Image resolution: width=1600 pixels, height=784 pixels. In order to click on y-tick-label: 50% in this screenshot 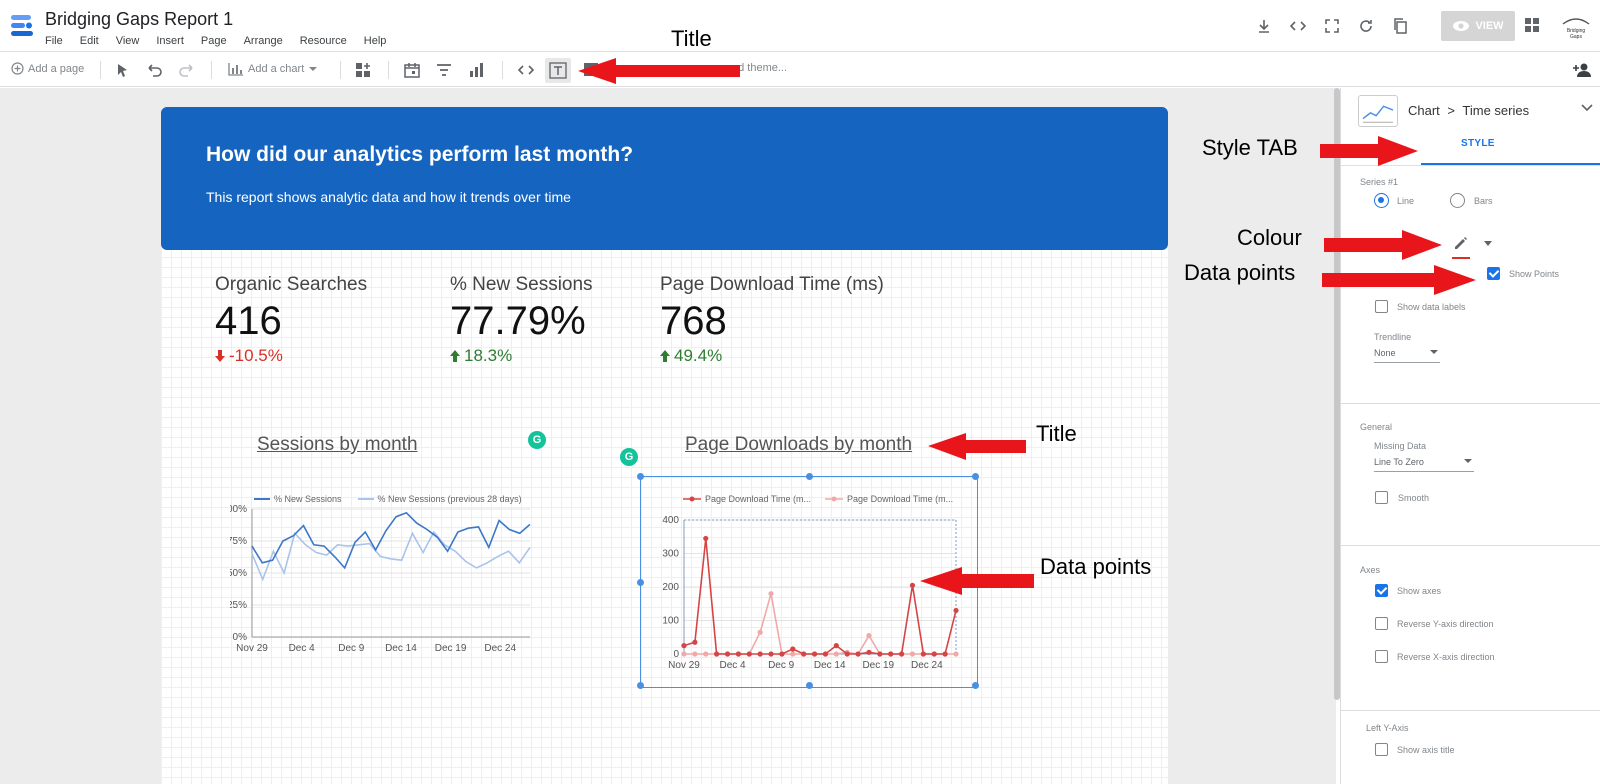, I will do `click(238, 573)`.